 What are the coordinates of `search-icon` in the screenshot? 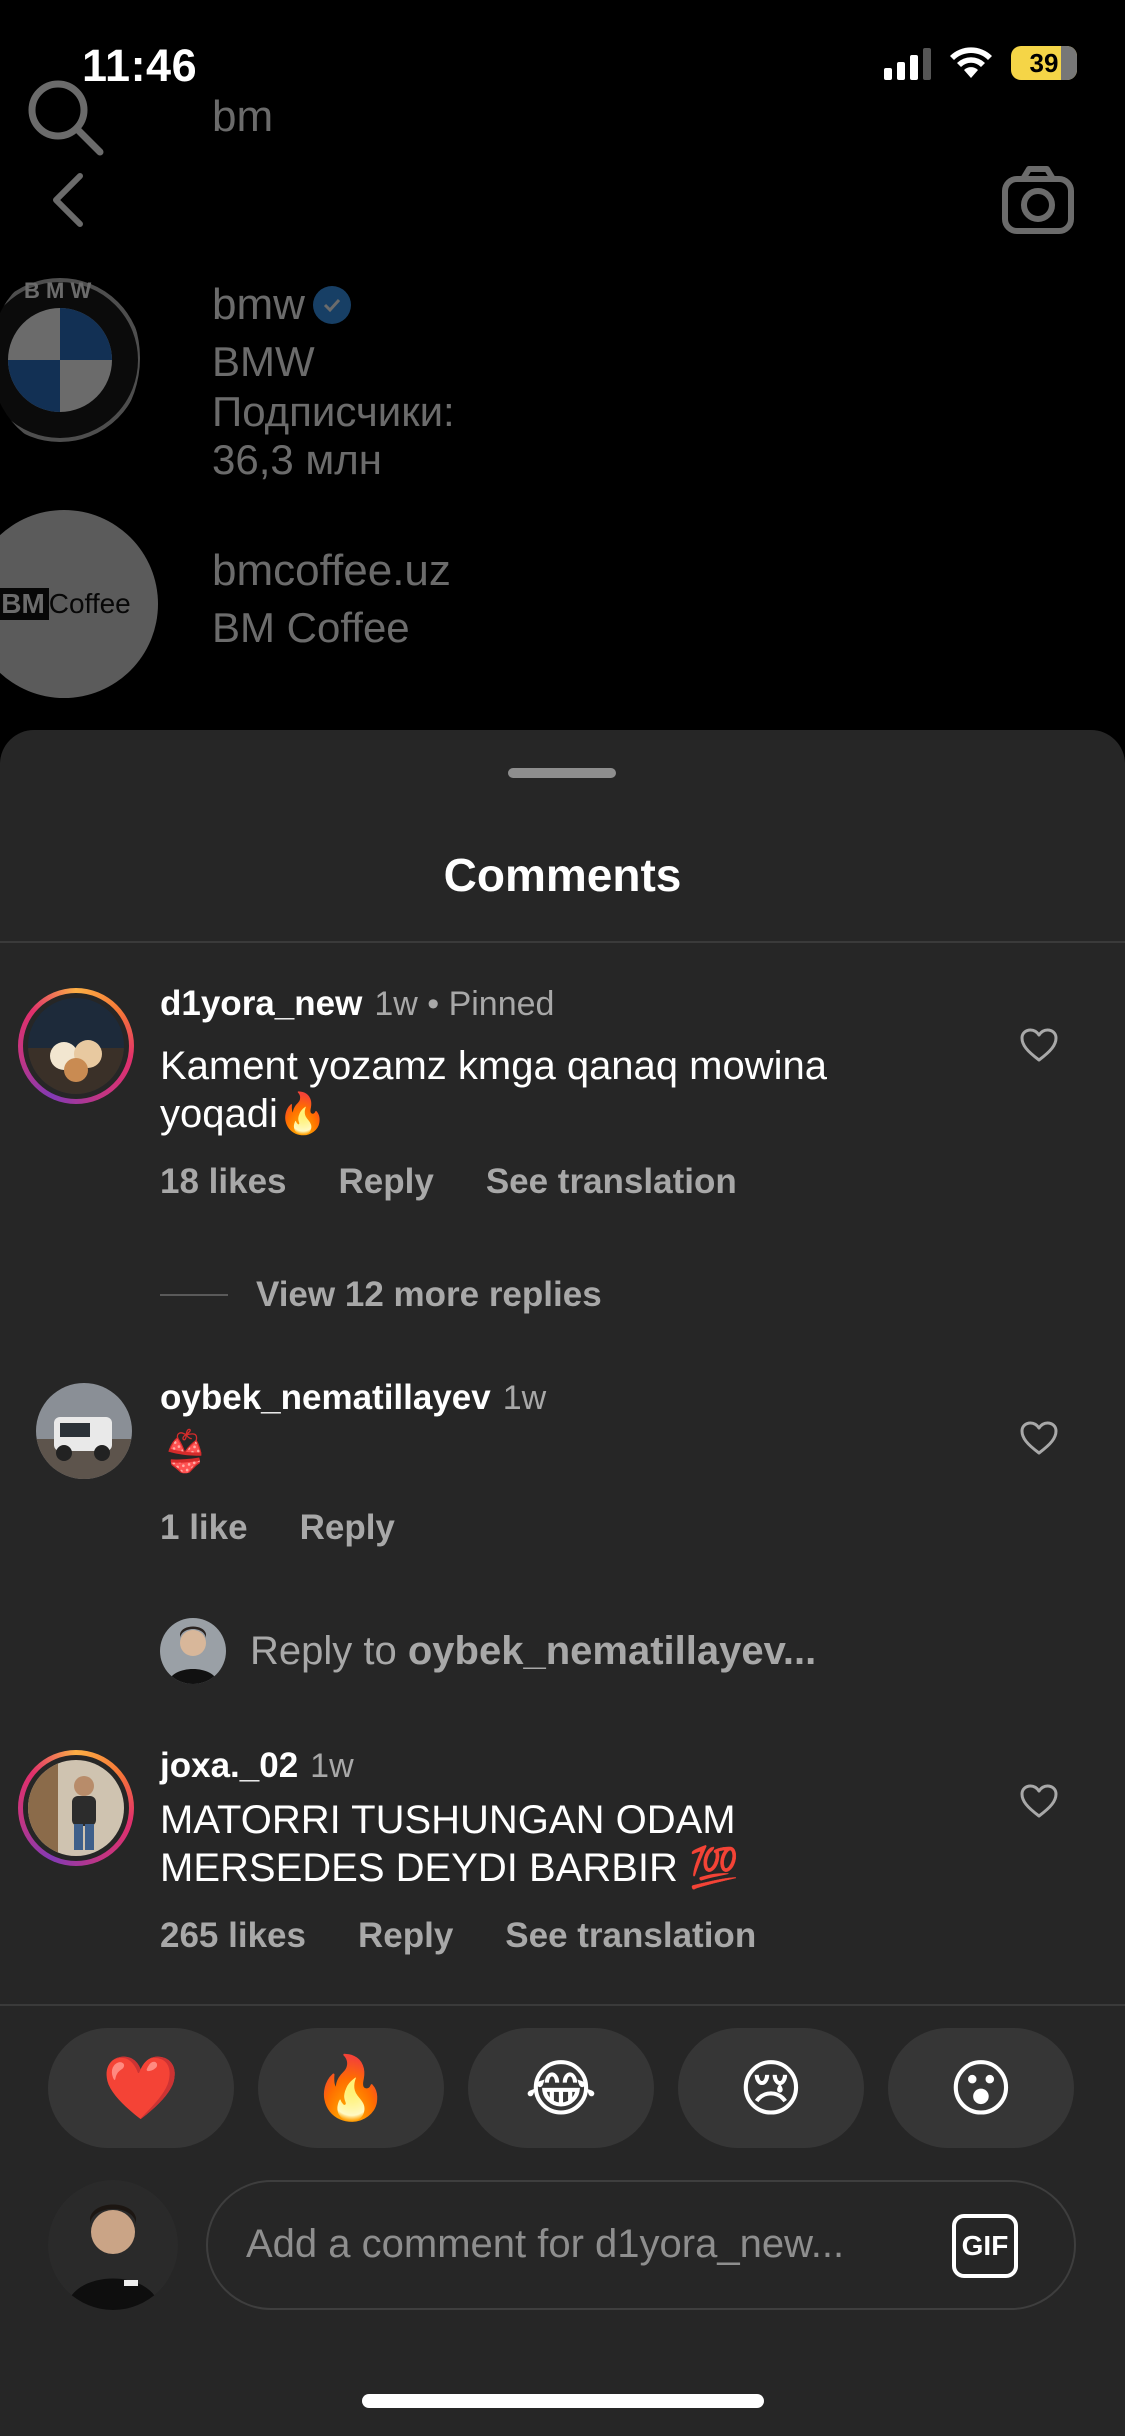 It's located at (65, 117).